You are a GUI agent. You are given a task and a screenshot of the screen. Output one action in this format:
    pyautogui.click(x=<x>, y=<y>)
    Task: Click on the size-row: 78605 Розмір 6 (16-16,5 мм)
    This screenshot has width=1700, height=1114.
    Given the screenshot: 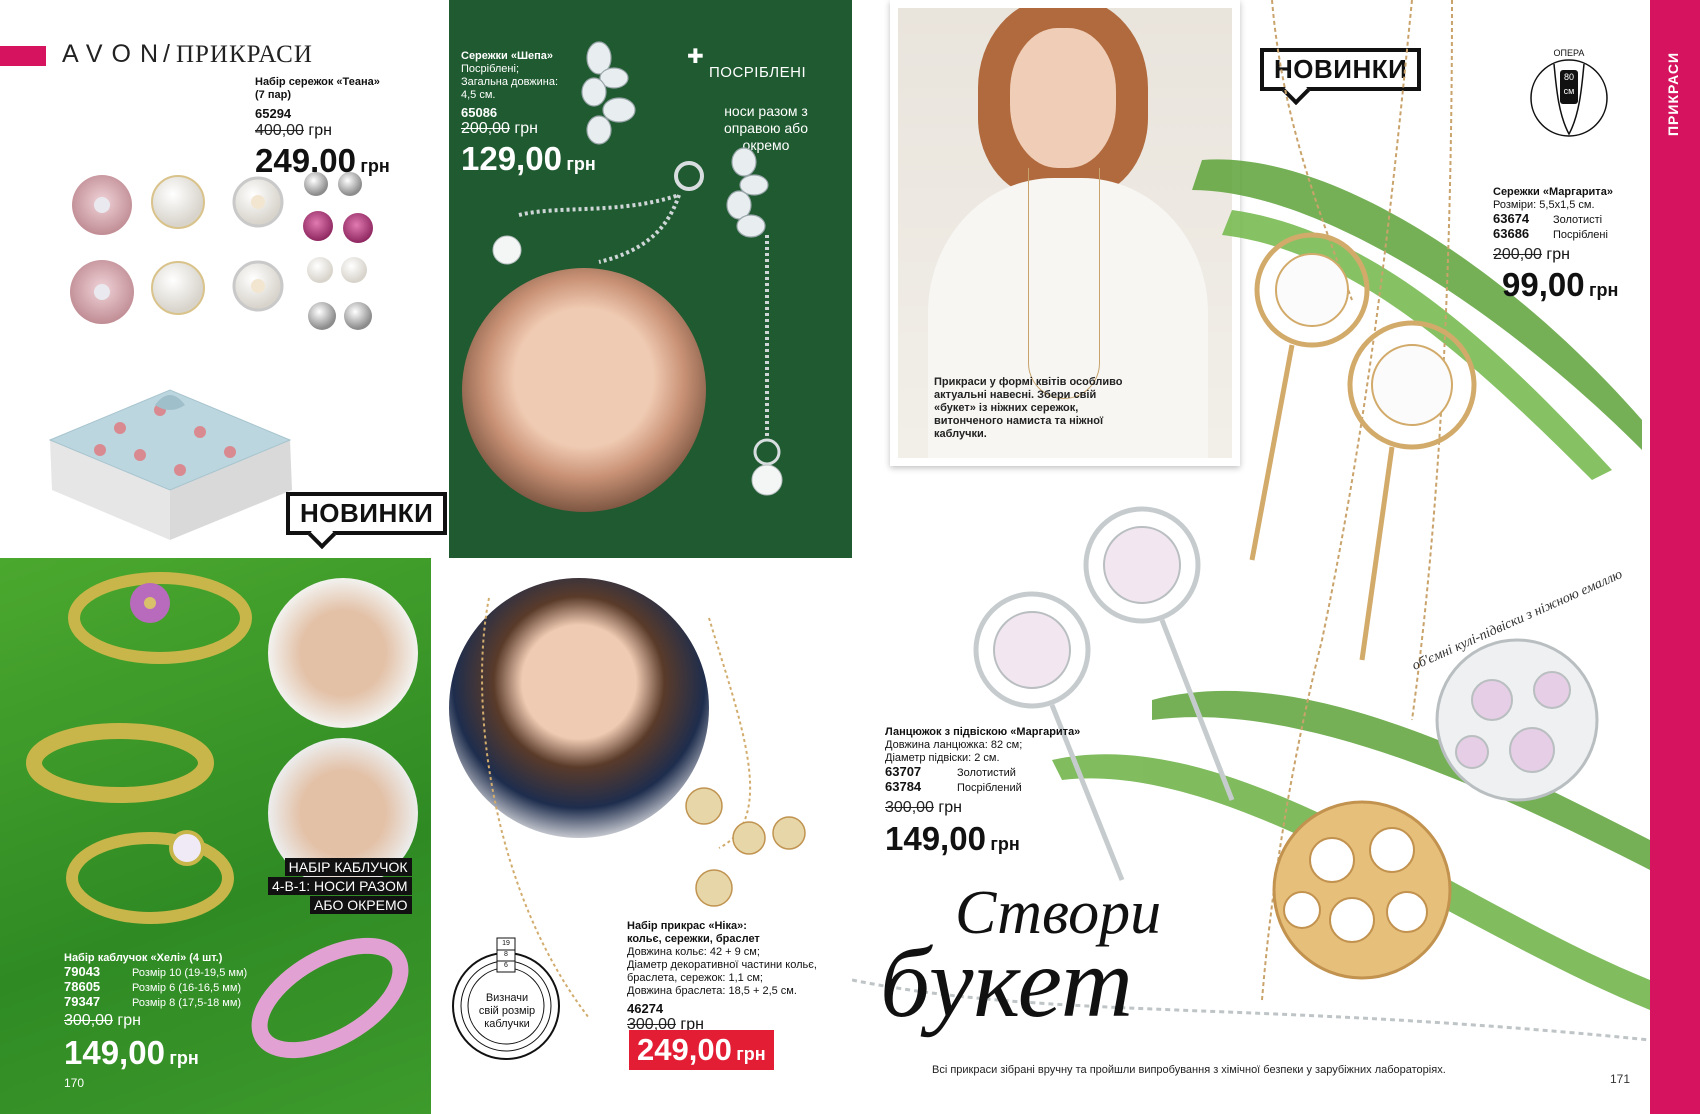 What is the action you would take?
    pyautogui.click(x=169, y=987)
    